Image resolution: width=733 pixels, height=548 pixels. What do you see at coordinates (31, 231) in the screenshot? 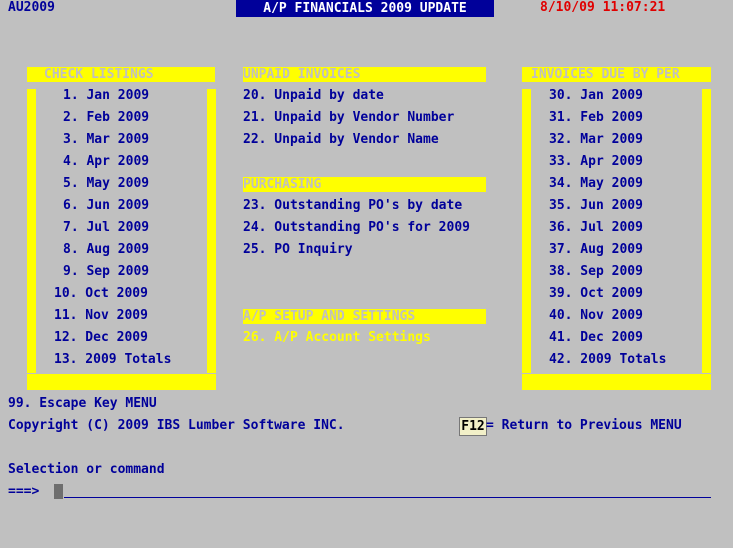
I see `check-listings-left-border` at bounding box center [31, 231].